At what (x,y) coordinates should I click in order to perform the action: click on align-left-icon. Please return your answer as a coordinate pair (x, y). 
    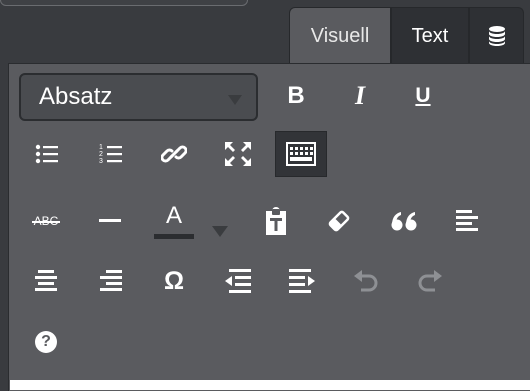
    Looking at the image, I should click on (467, 220).